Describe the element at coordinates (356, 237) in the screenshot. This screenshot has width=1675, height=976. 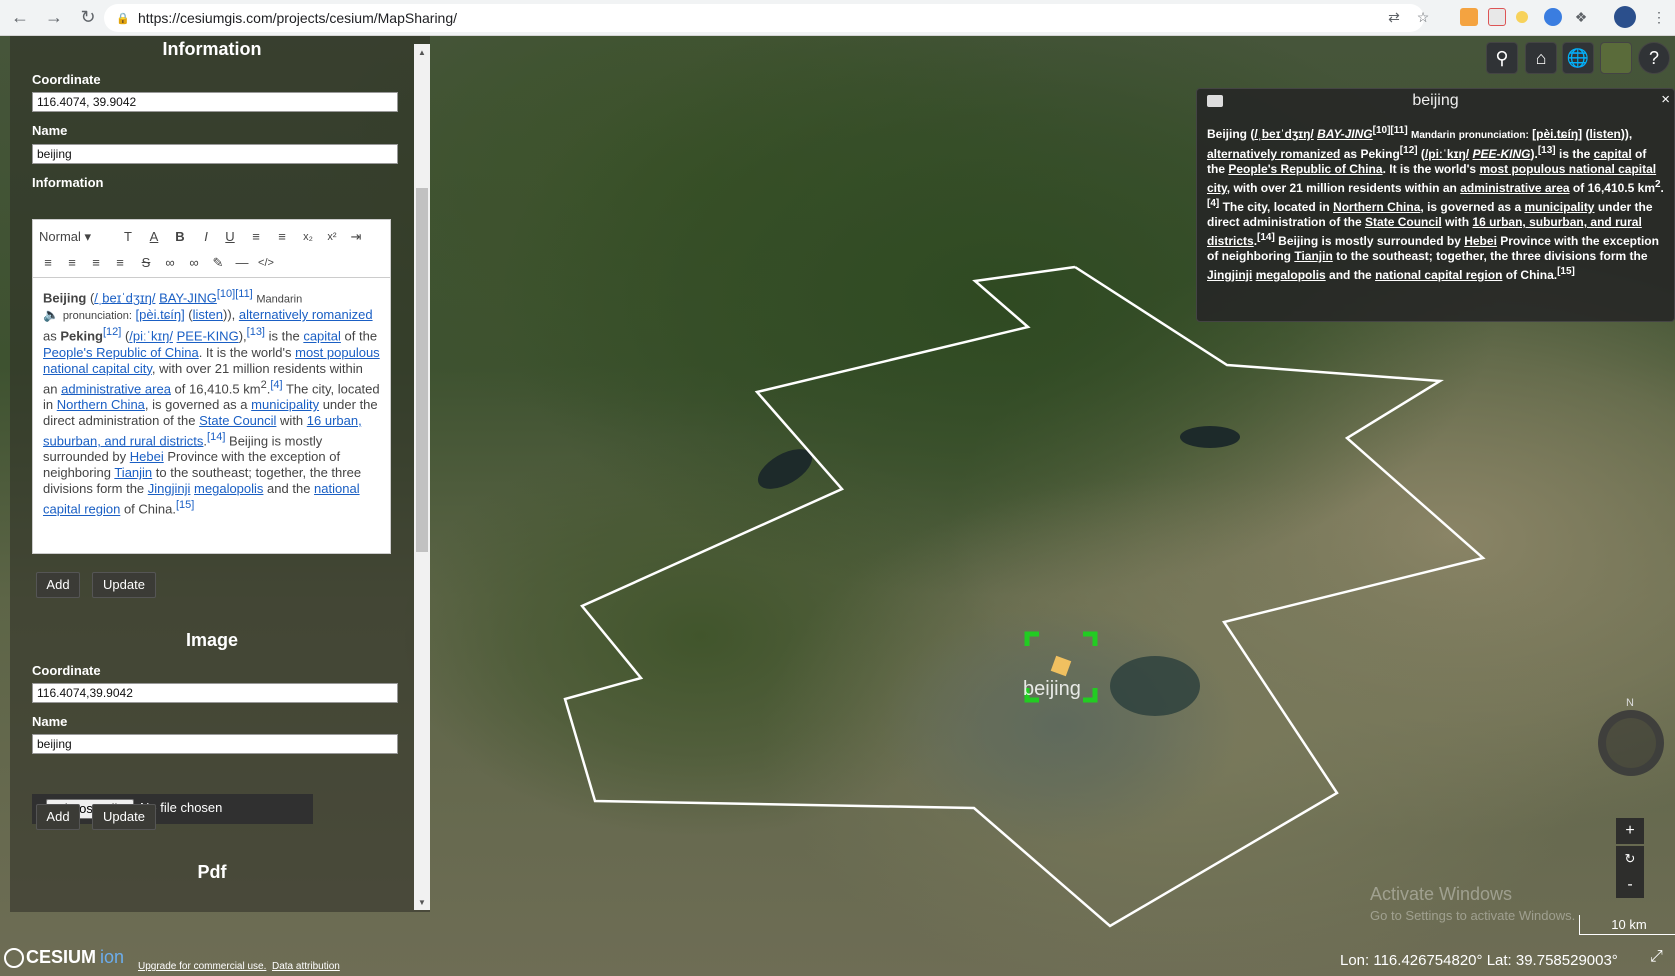
I see `indent-icon: ⇥` at that location.